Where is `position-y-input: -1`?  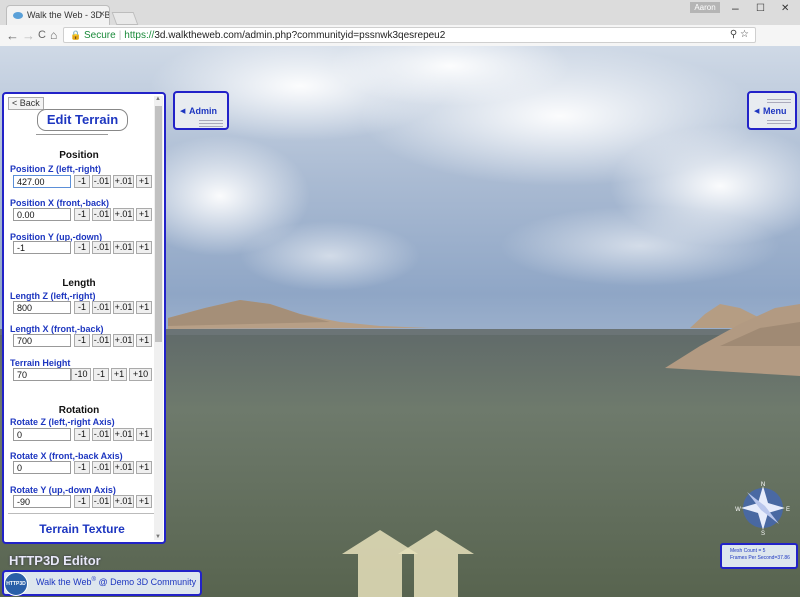
position-y-input: -1 is located at coordinates (42, 247).